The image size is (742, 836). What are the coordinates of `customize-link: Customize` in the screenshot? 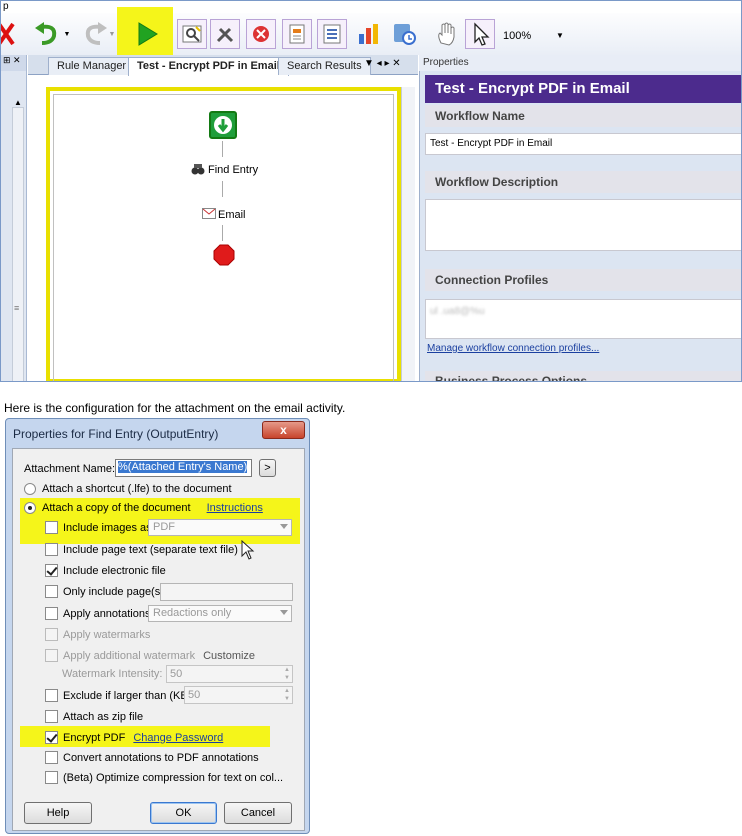 It's located at (229, 656).